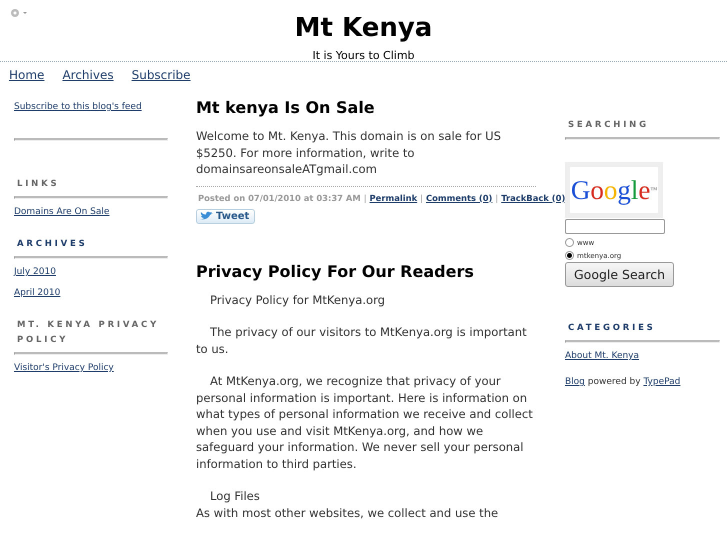  I want to click on post-paragraph: Log Files As with most other websites, we collect and use the, so click(348, 504).